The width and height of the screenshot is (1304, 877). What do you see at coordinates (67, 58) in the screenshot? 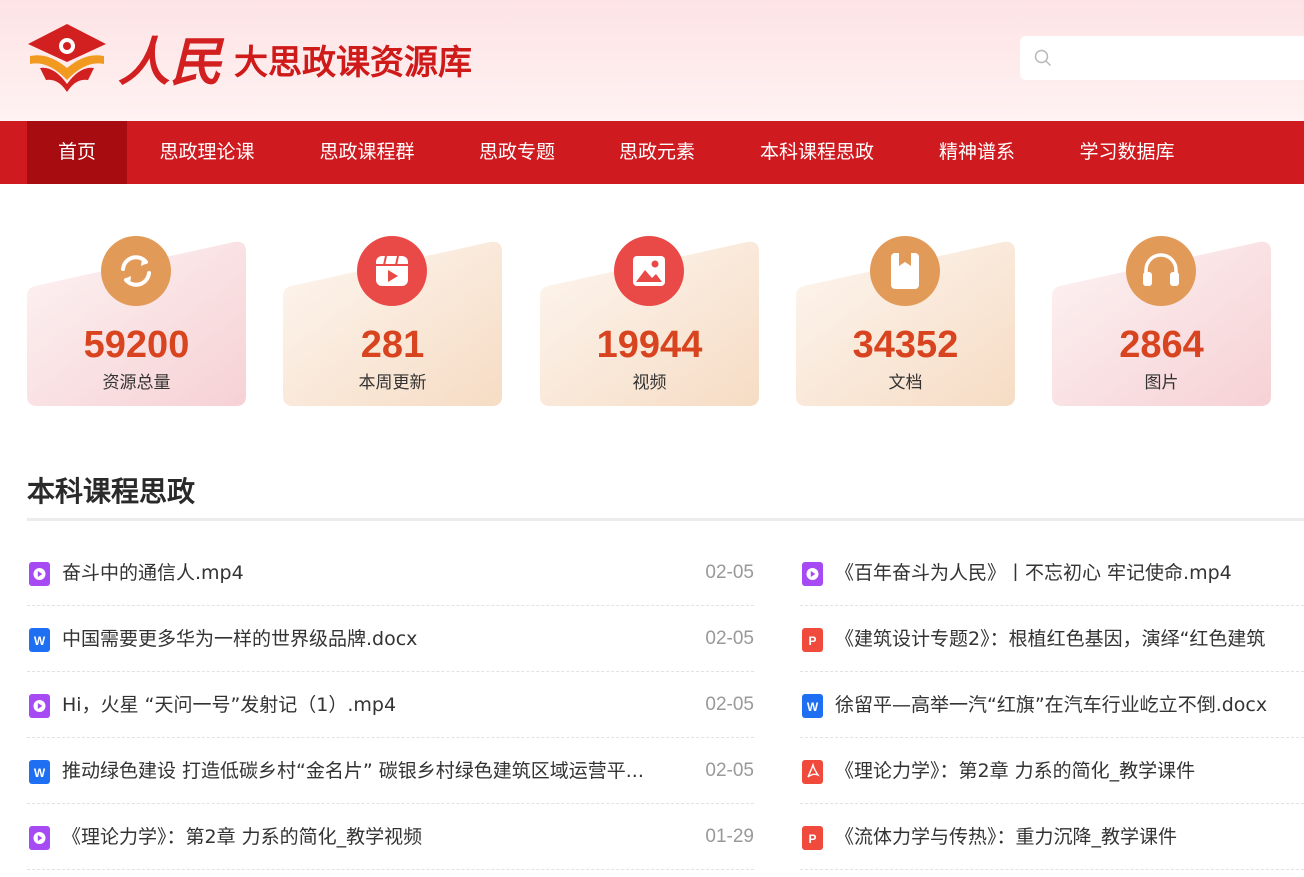
I see `book-emblem-icon` at bounding box center [67, 58].